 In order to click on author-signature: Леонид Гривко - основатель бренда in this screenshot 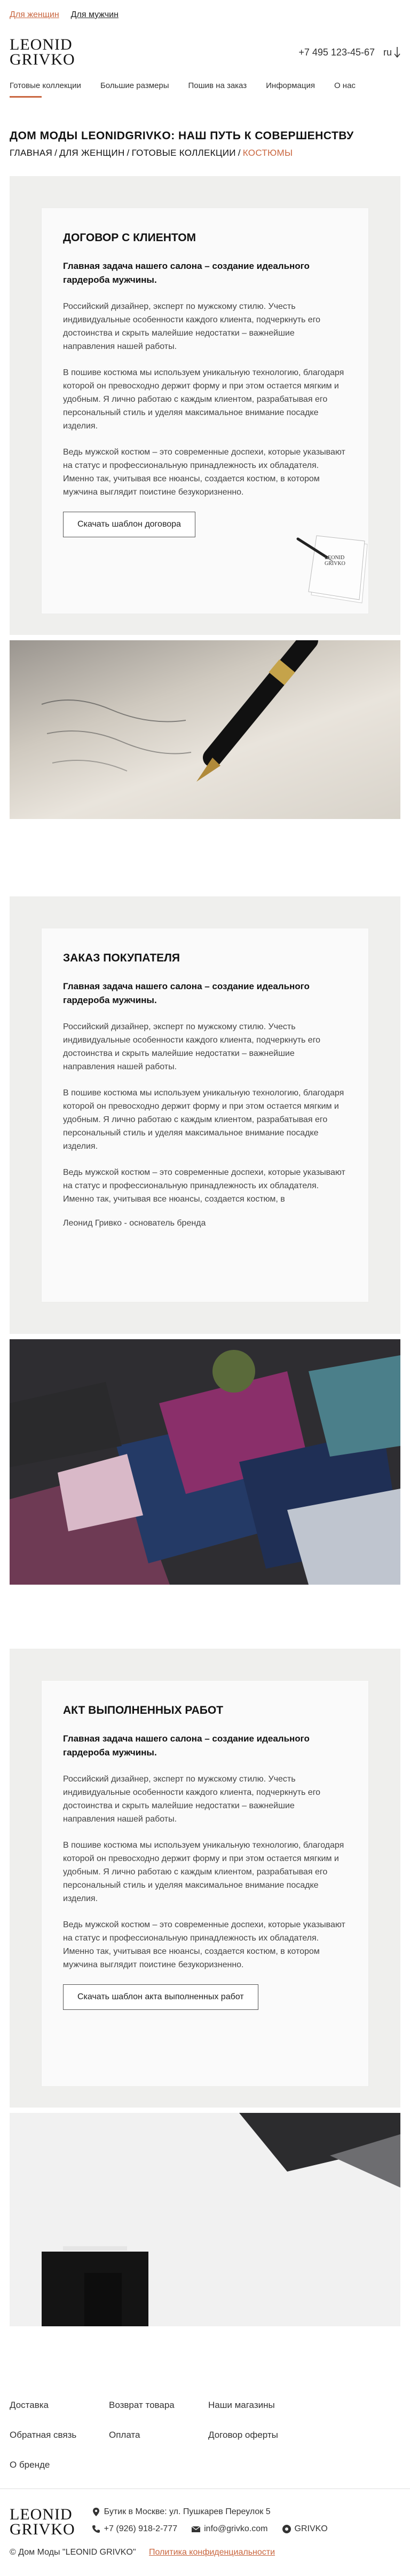, I will do `click(134, 1223)`.